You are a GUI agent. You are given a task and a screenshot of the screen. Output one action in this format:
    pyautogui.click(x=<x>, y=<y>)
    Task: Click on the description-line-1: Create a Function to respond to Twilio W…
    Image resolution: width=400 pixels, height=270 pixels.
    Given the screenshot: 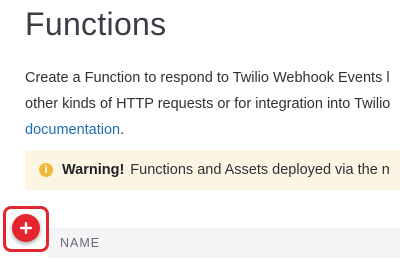 What is the action you would take?
    pyautogui.click(x=207, y=78)
    